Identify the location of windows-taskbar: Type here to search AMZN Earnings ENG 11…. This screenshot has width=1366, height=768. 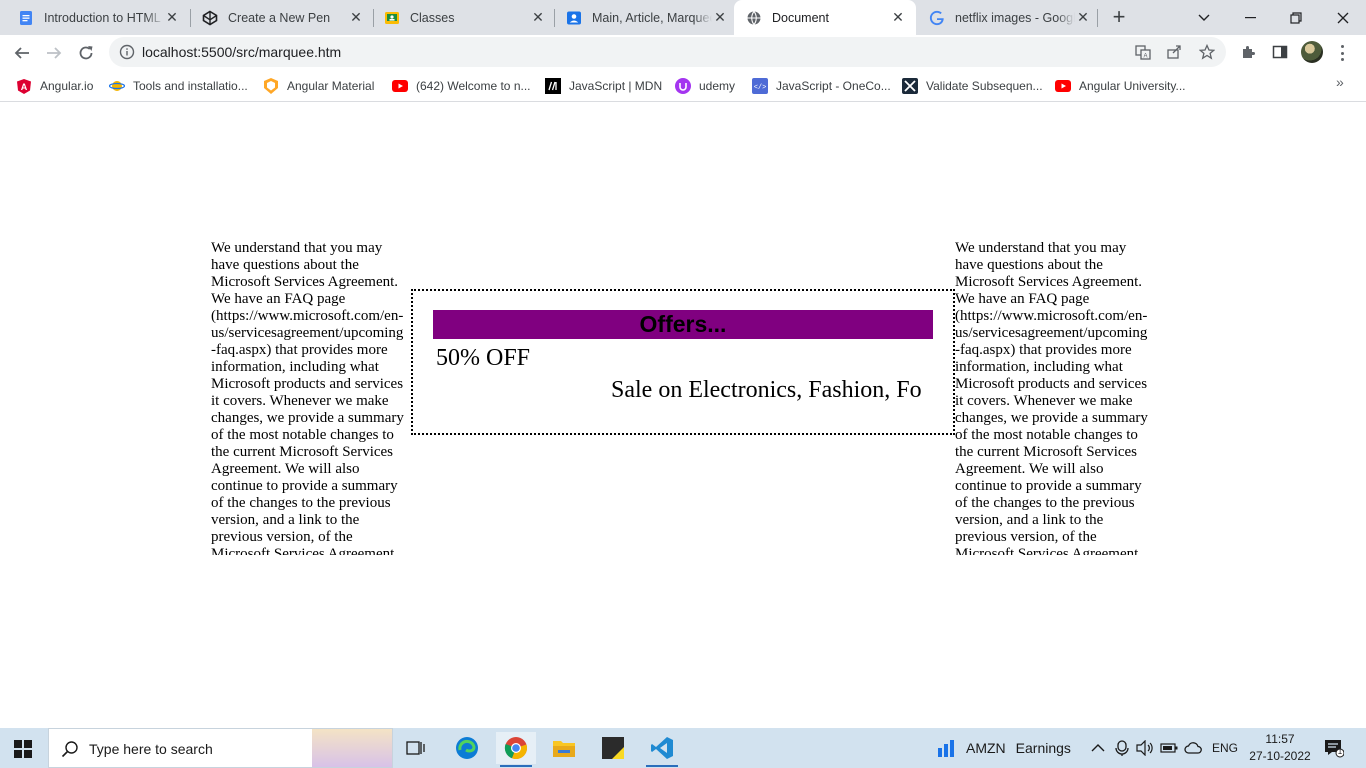
(683, 748).